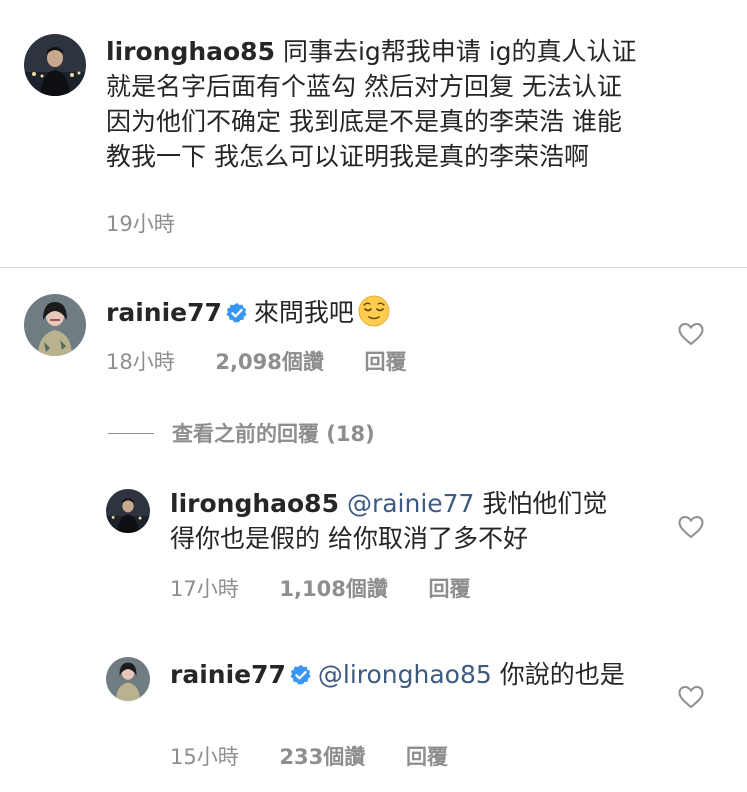  What do you see at coordinates (254, 503) in the screenshot?
I see `reply-username: lironghao85` at bounding box center [254, 503].